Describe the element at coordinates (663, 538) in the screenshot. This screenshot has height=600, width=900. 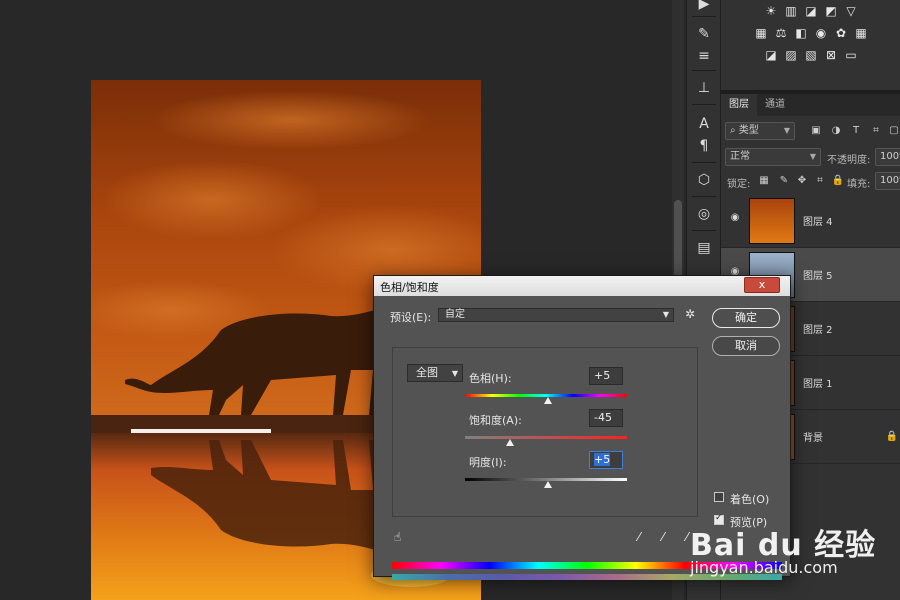
I see `eyedropper-plus-icon: ⁄` at that location.